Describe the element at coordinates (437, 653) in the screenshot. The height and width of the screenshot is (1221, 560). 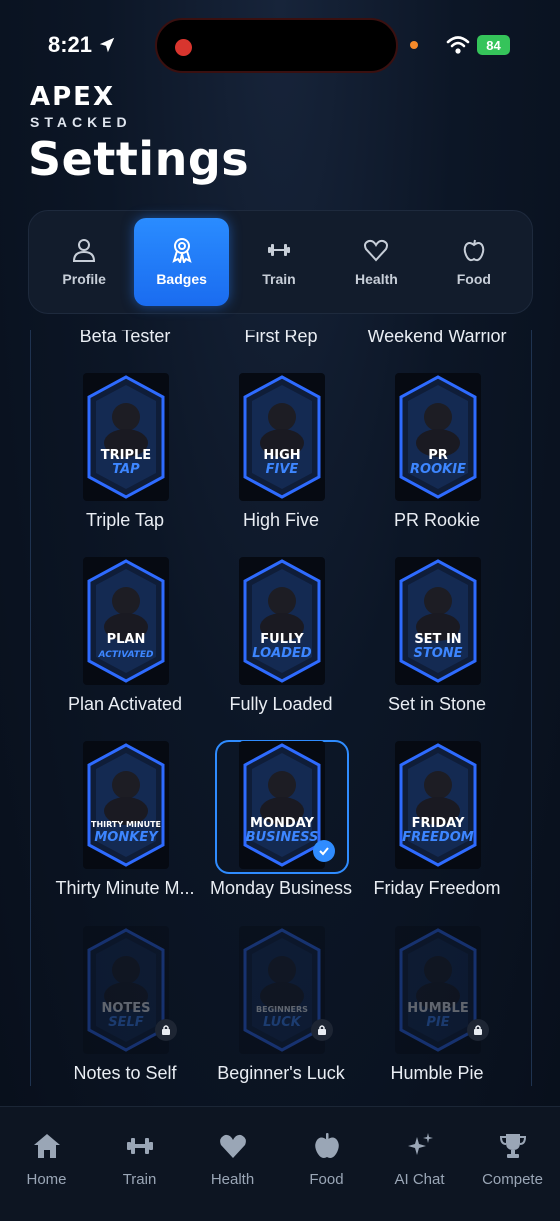
I see `badge-art-line2: STONE` at that location.